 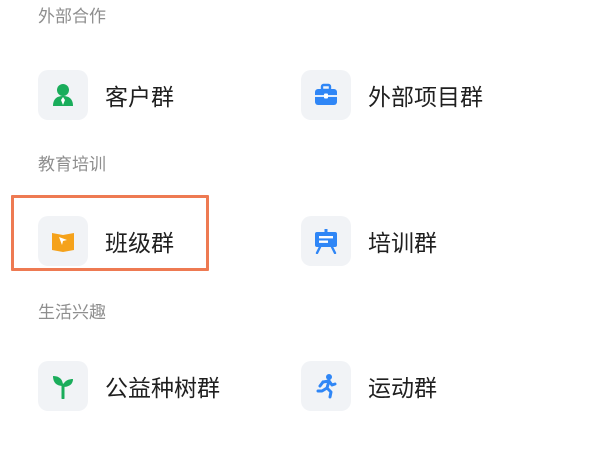 I want to click on person-icon, so click(x=63, y=95).